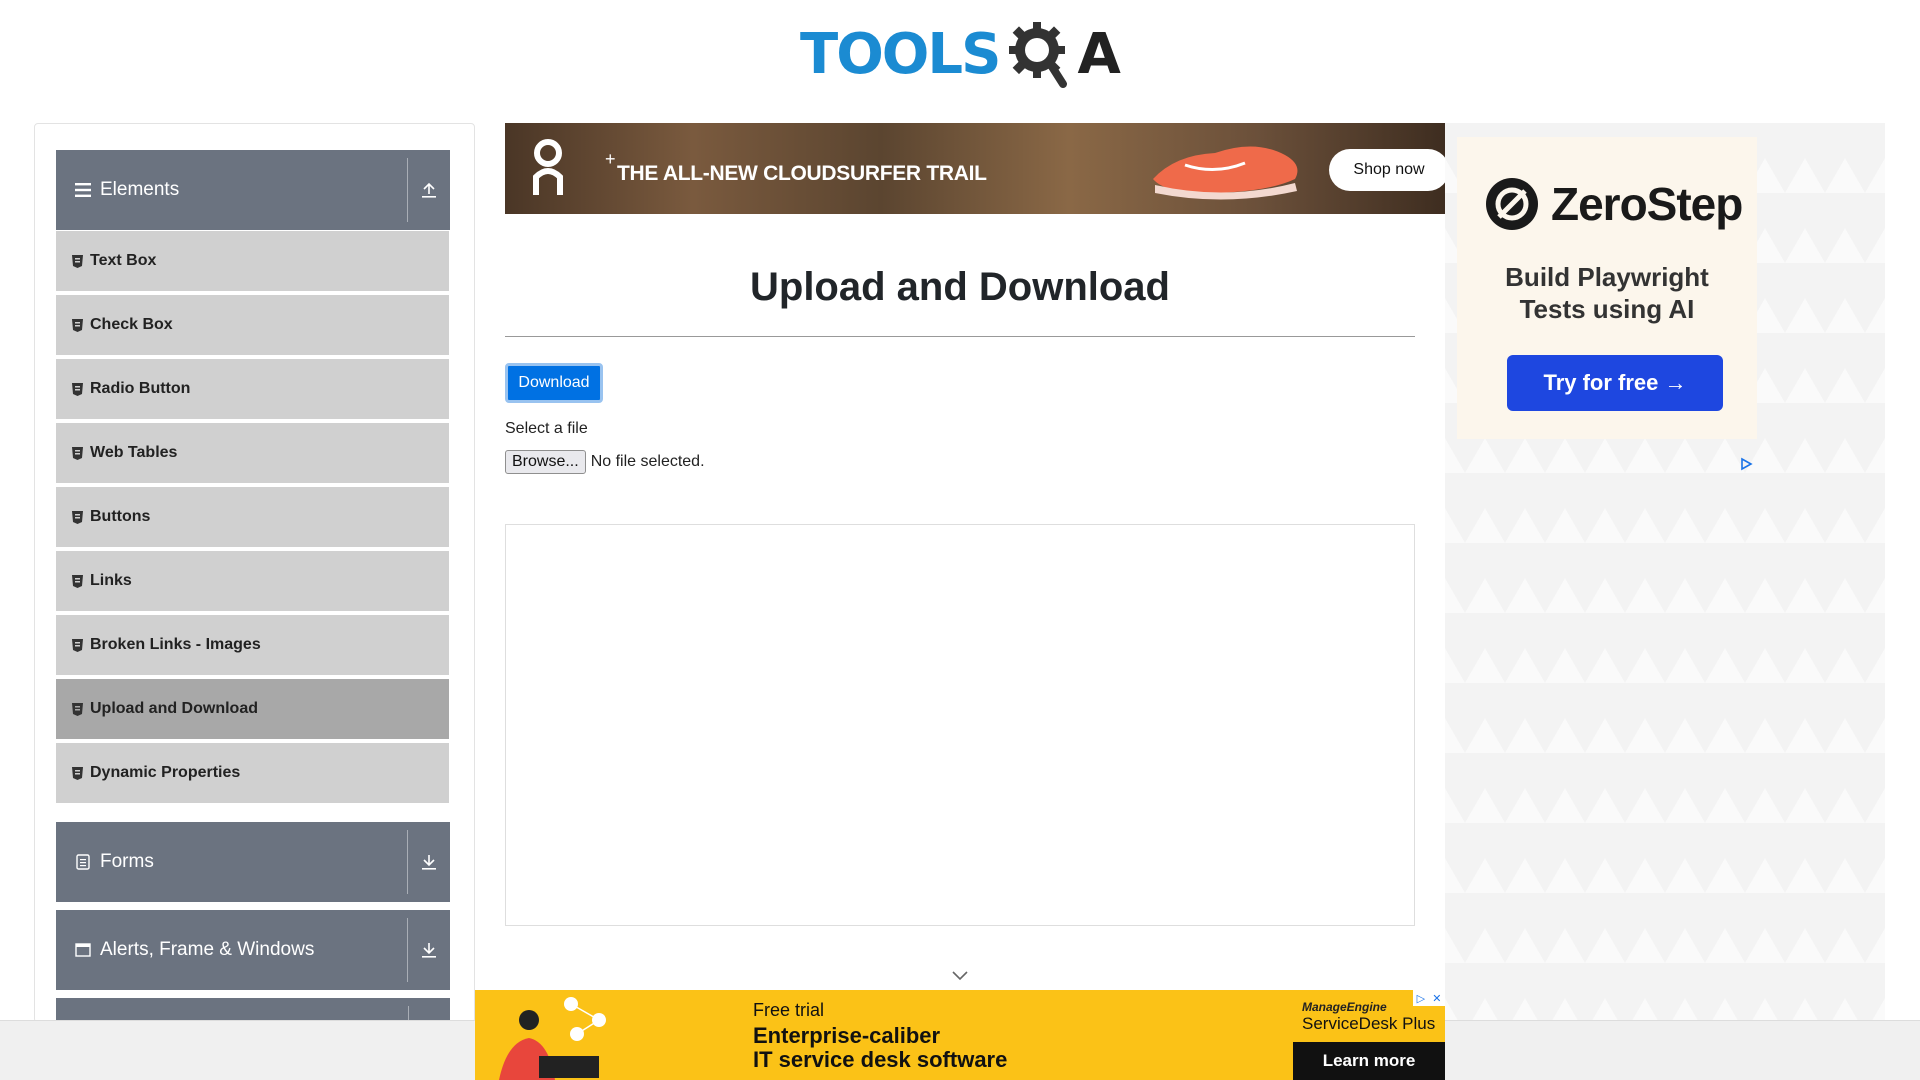 This screenshot has width=1920, height=1080. I want to click on group-label: Forms, so click(127, 861).